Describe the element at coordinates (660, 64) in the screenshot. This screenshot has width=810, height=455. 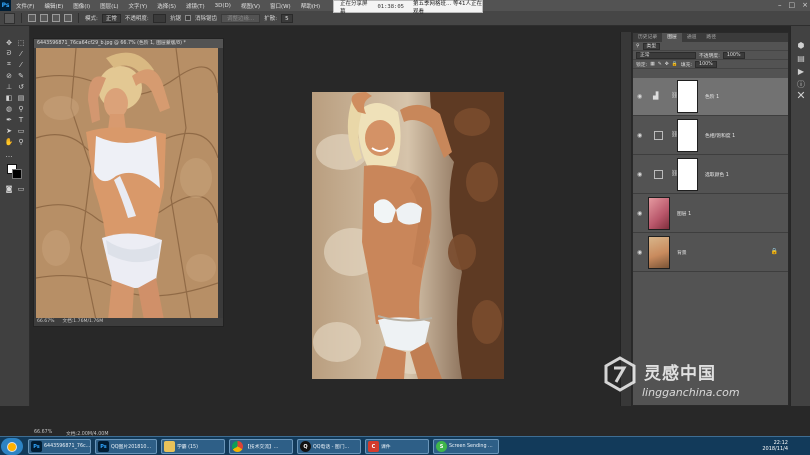
I see `lock-paint-icon: ✎` at that location.